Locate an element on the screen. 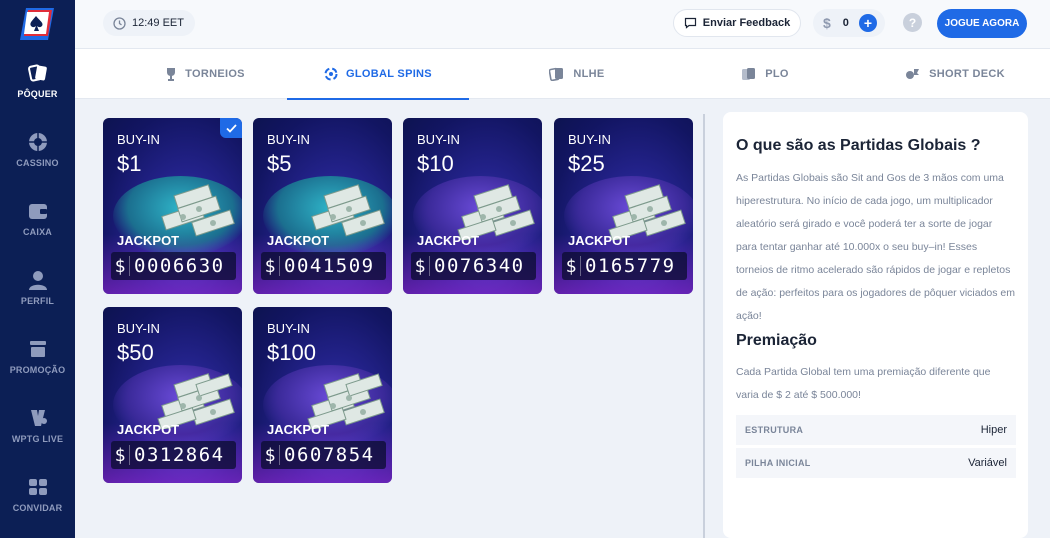  tab-label: NLHE is located at coordinates (589, 74).